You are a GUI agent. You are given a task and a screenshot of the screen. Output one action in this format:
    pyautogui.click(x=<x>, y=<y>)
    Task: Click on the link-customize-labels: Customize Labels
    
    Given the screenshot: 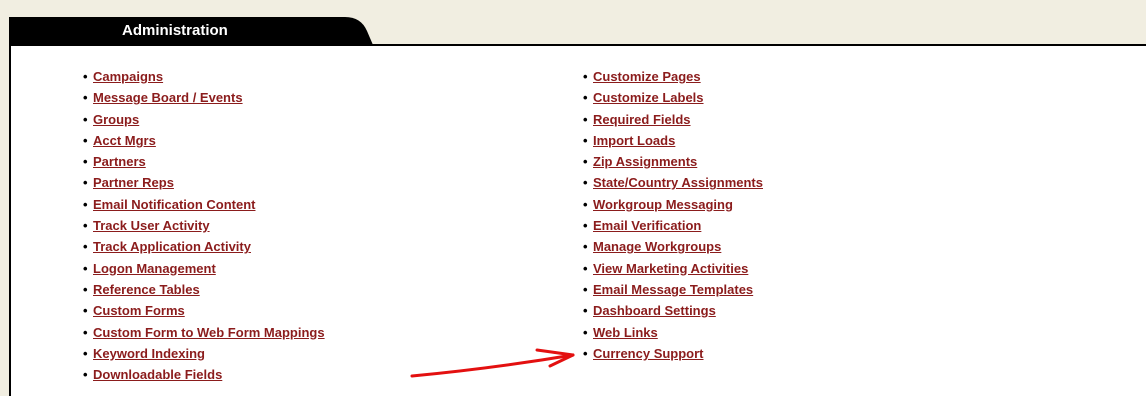 What is the action you would take?
    pyautogui.click(x=648, y=97)
    